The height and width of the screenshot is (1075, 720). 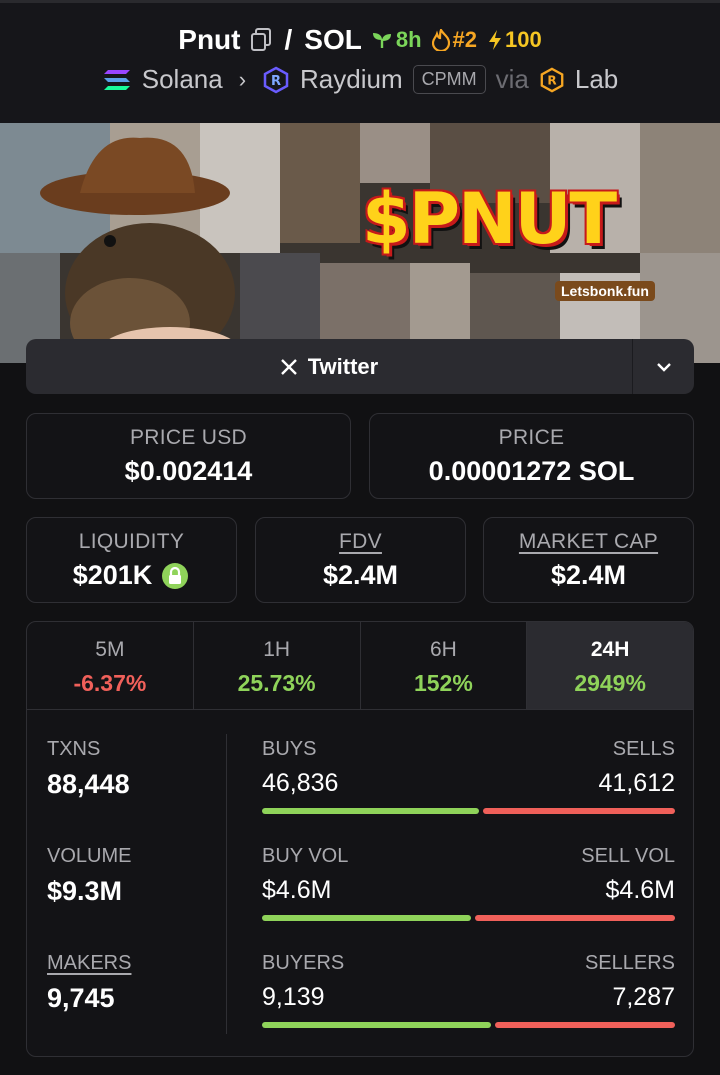 I want to click on tab-label: 1H, so click(x=277, y=649).